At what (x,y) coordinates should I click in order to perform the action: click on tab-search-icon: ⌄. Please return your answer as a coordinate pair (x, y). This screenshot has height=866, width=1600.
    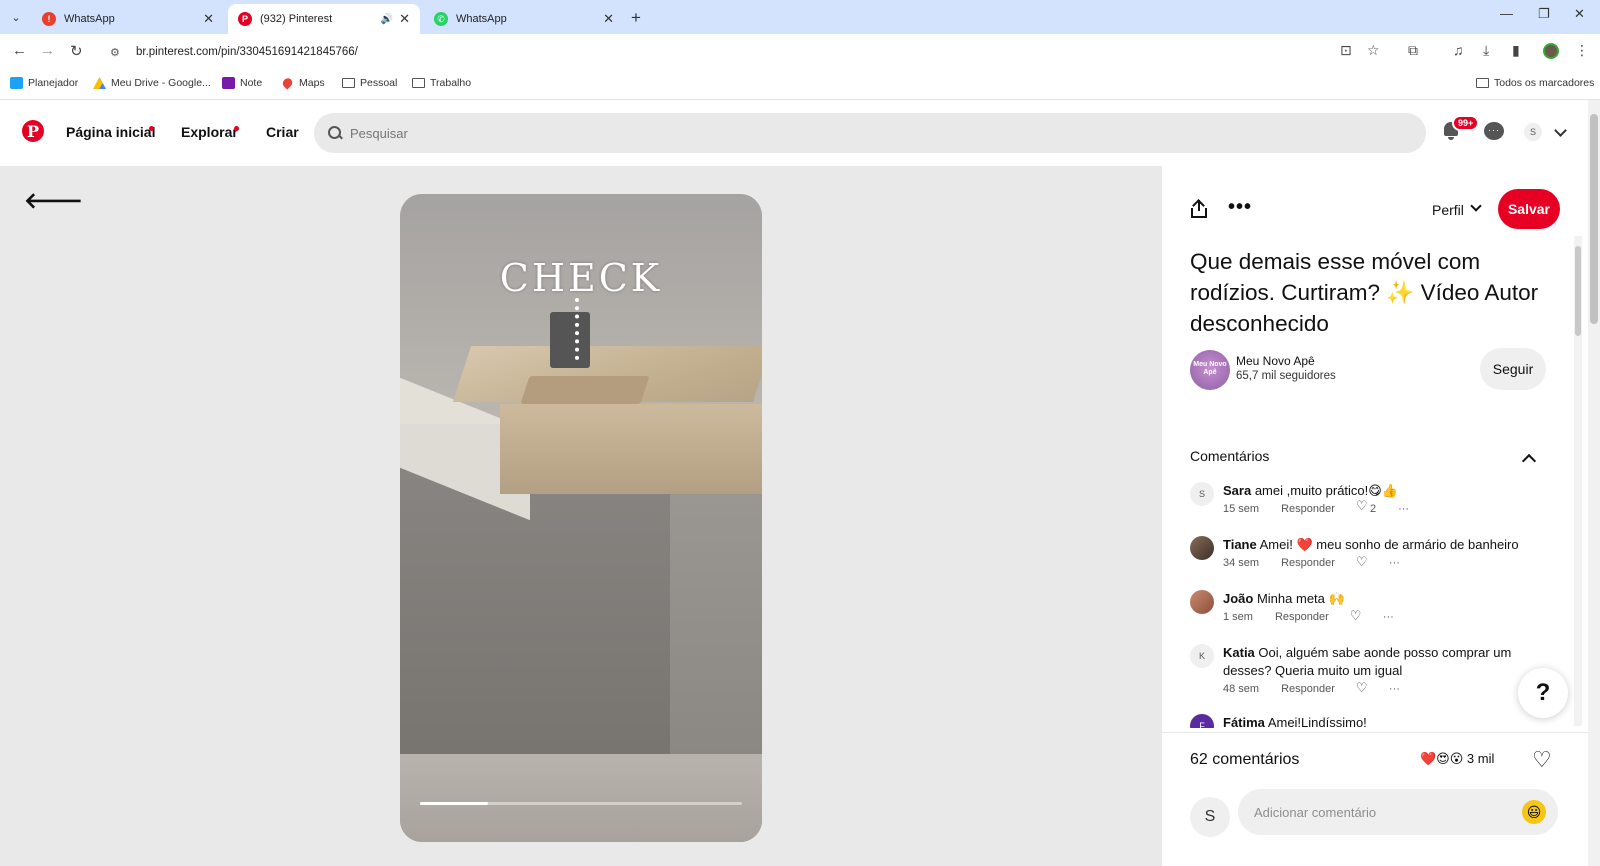
    Looking at the image, I should click on (16, 17).